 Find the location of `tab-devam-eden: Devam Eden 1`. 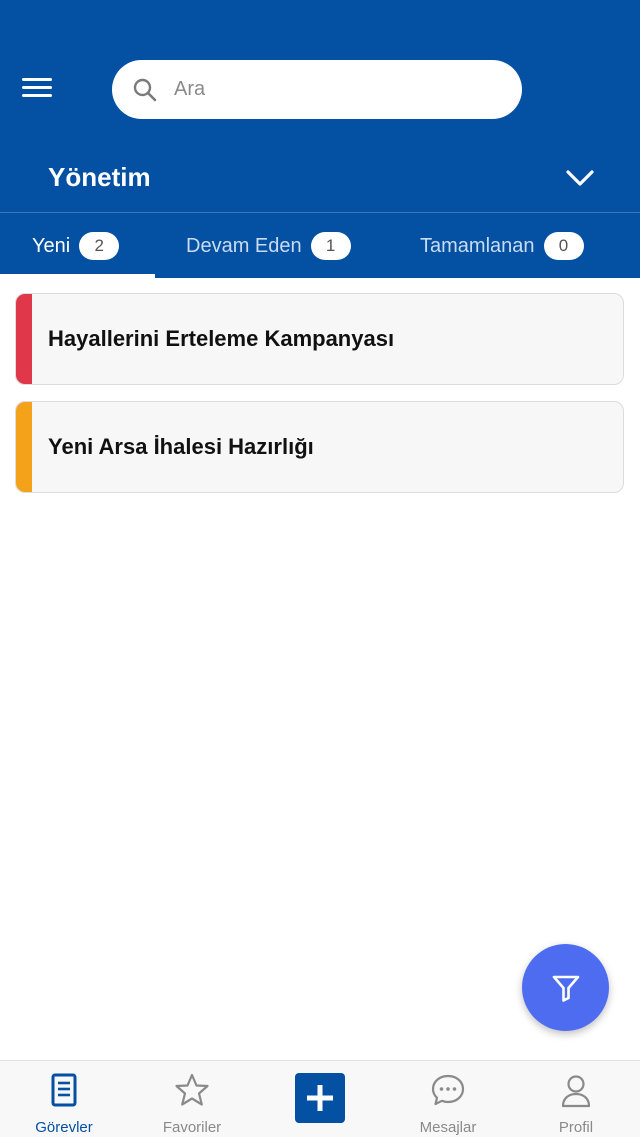

tab-devam-eden: Devam Eden 1 is located at coordinates (268, 246).